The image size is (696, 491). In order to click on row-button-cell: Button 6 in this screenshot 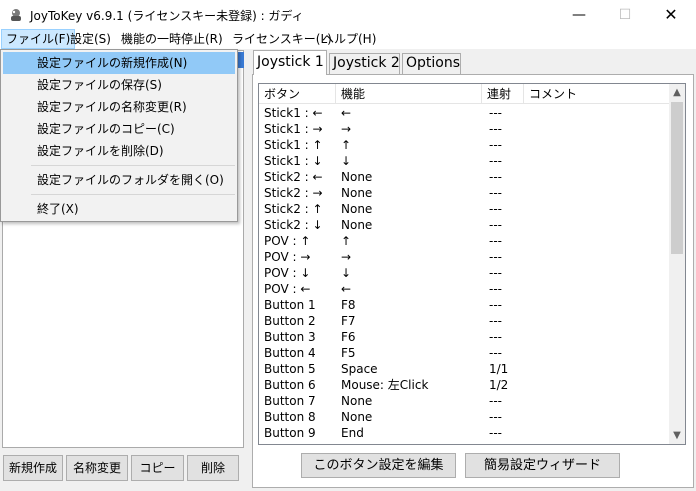, I will do `click(290, 385)`.